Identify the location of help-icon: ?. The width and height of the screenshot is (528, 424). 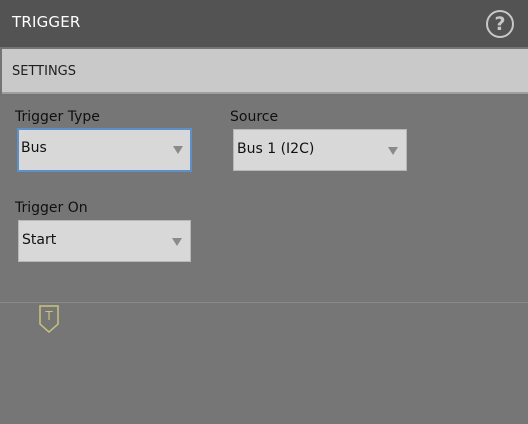
(500, 24).